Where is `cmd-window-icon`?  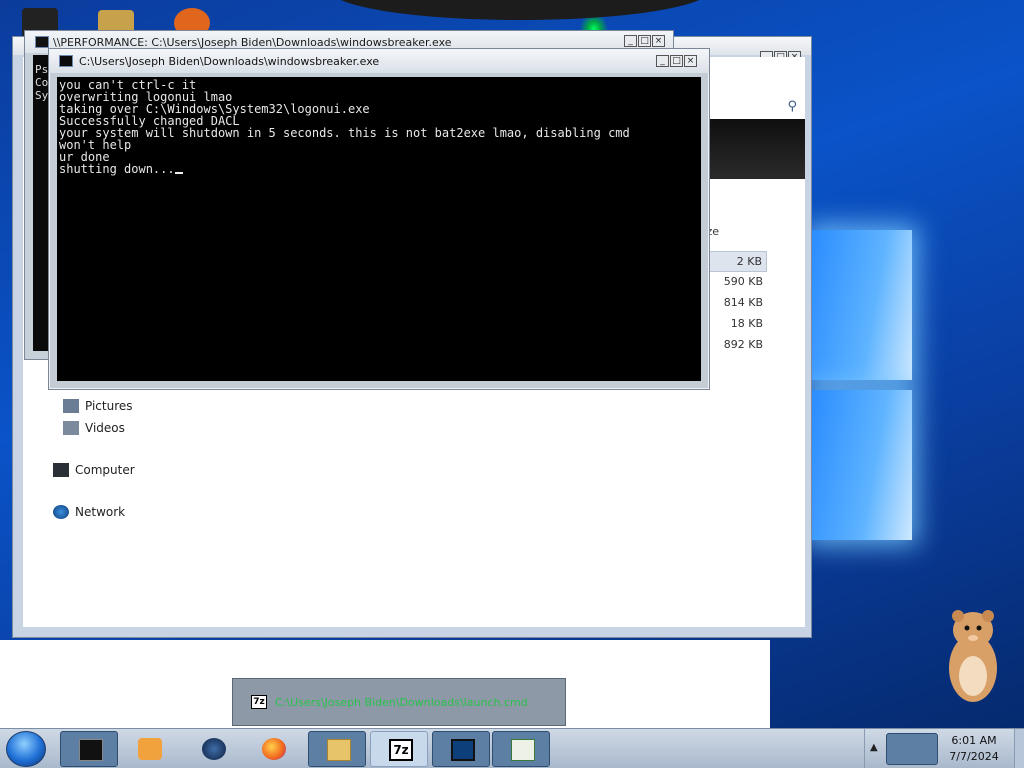
cmd-window-icon is located at coordinates (91, 750).